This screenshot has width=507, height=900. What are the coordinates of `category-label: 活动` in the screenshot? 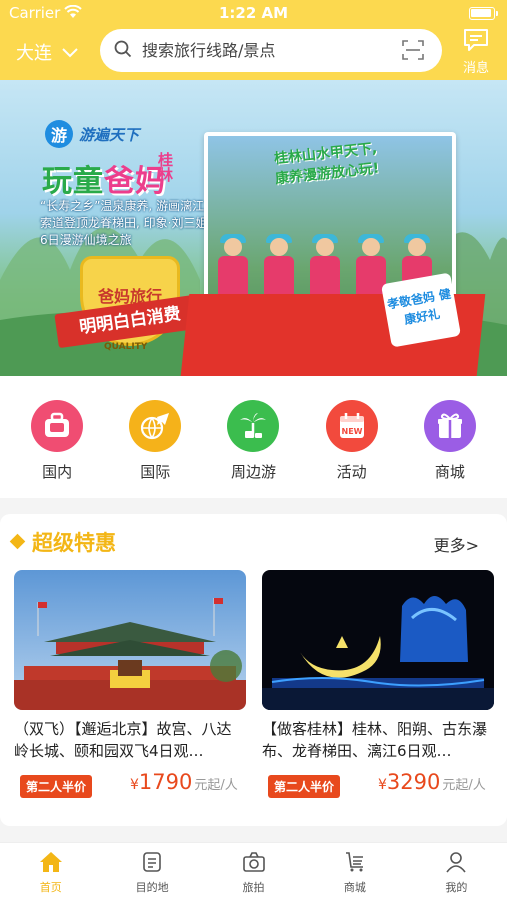 It's located at (351, 472).